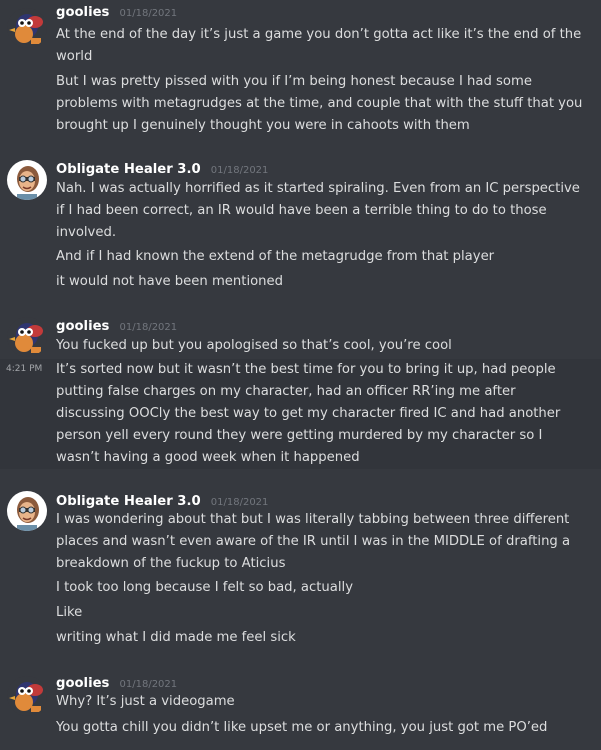 The height and width of the screenshot is (750, 601). What do you see at coordinates (176, 637) in the screenshot?
I see `message-text: writing what I did made me feel sick` at bounding box center [176, 637].